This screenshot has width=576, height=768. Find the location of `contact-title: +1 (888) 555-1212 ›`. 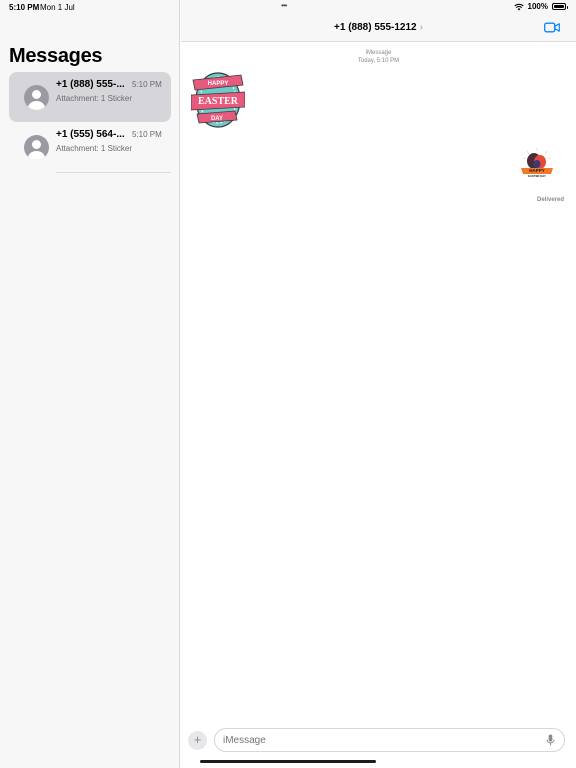

contact-title: +1 (888) 555-1212 › is located at coordinates (378, 27).